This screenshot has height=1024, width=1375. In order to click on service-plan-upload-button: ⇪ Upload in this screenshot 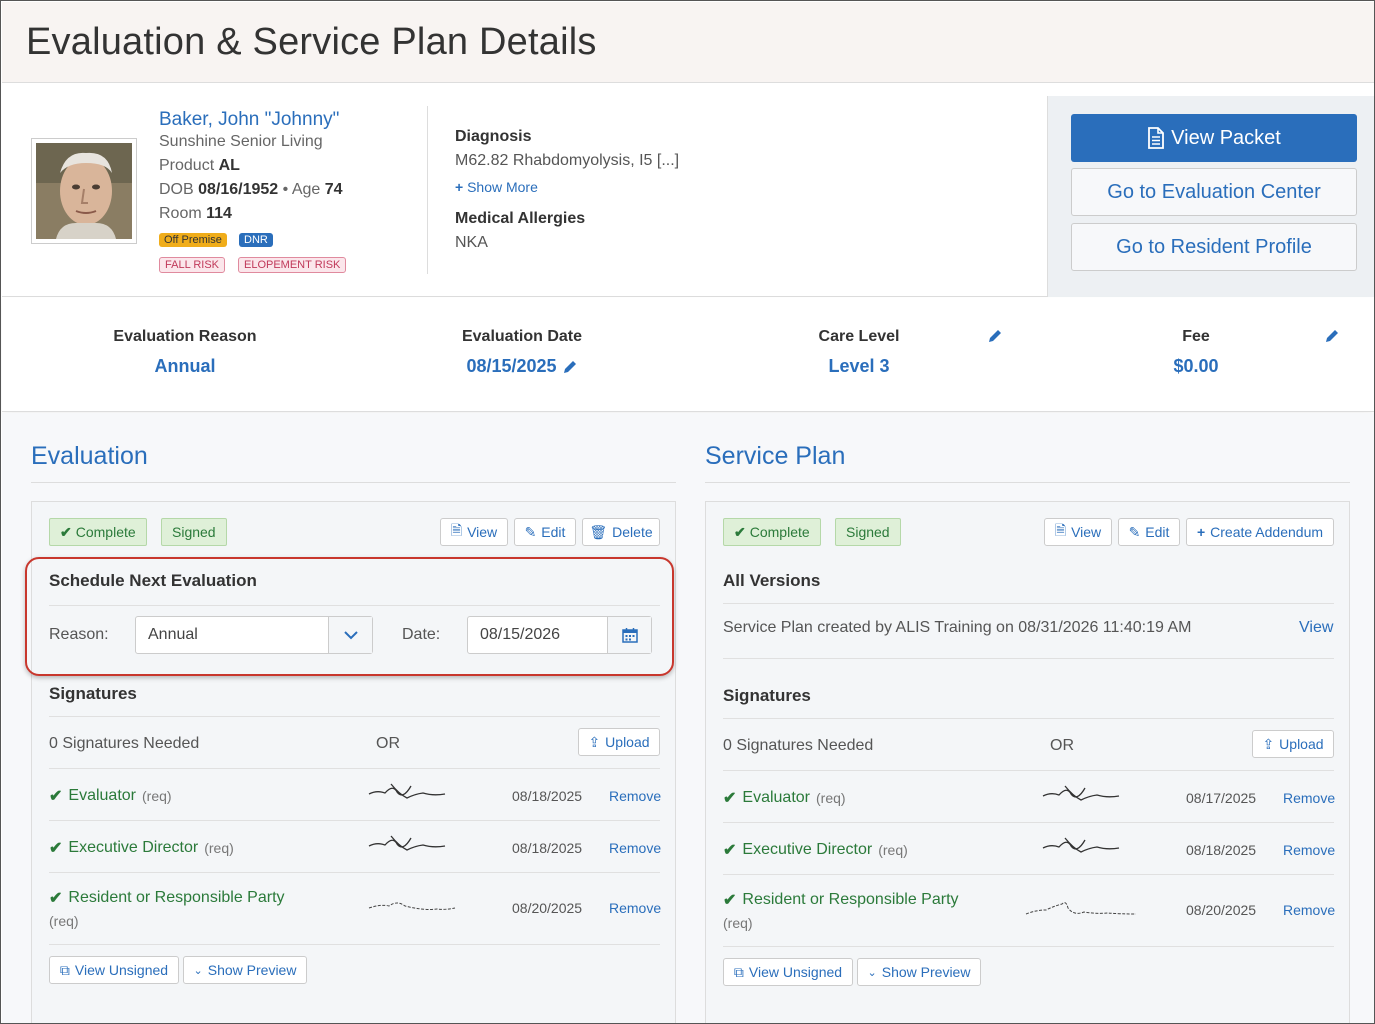, I will do `click(1293, 744)`.